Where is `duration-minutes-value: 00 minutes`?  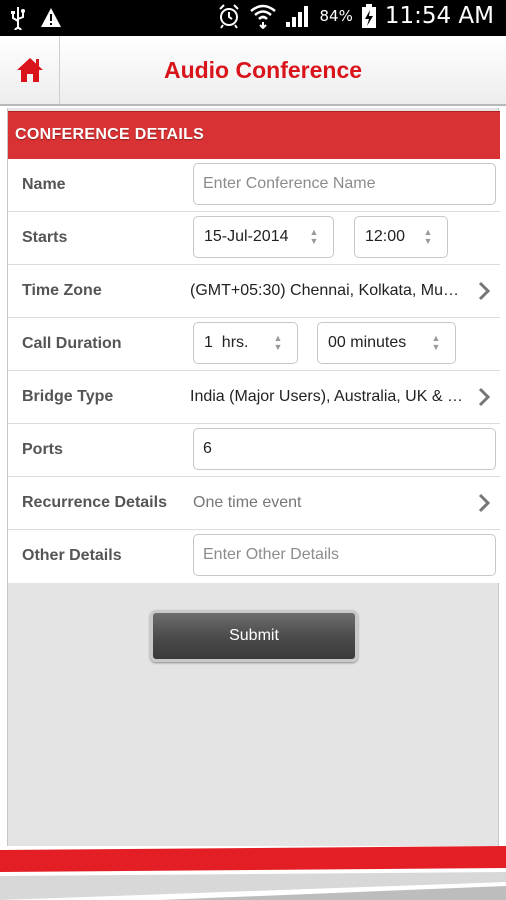
duration-minutes-value: 00 minutes is located at coordinates (367, 342).